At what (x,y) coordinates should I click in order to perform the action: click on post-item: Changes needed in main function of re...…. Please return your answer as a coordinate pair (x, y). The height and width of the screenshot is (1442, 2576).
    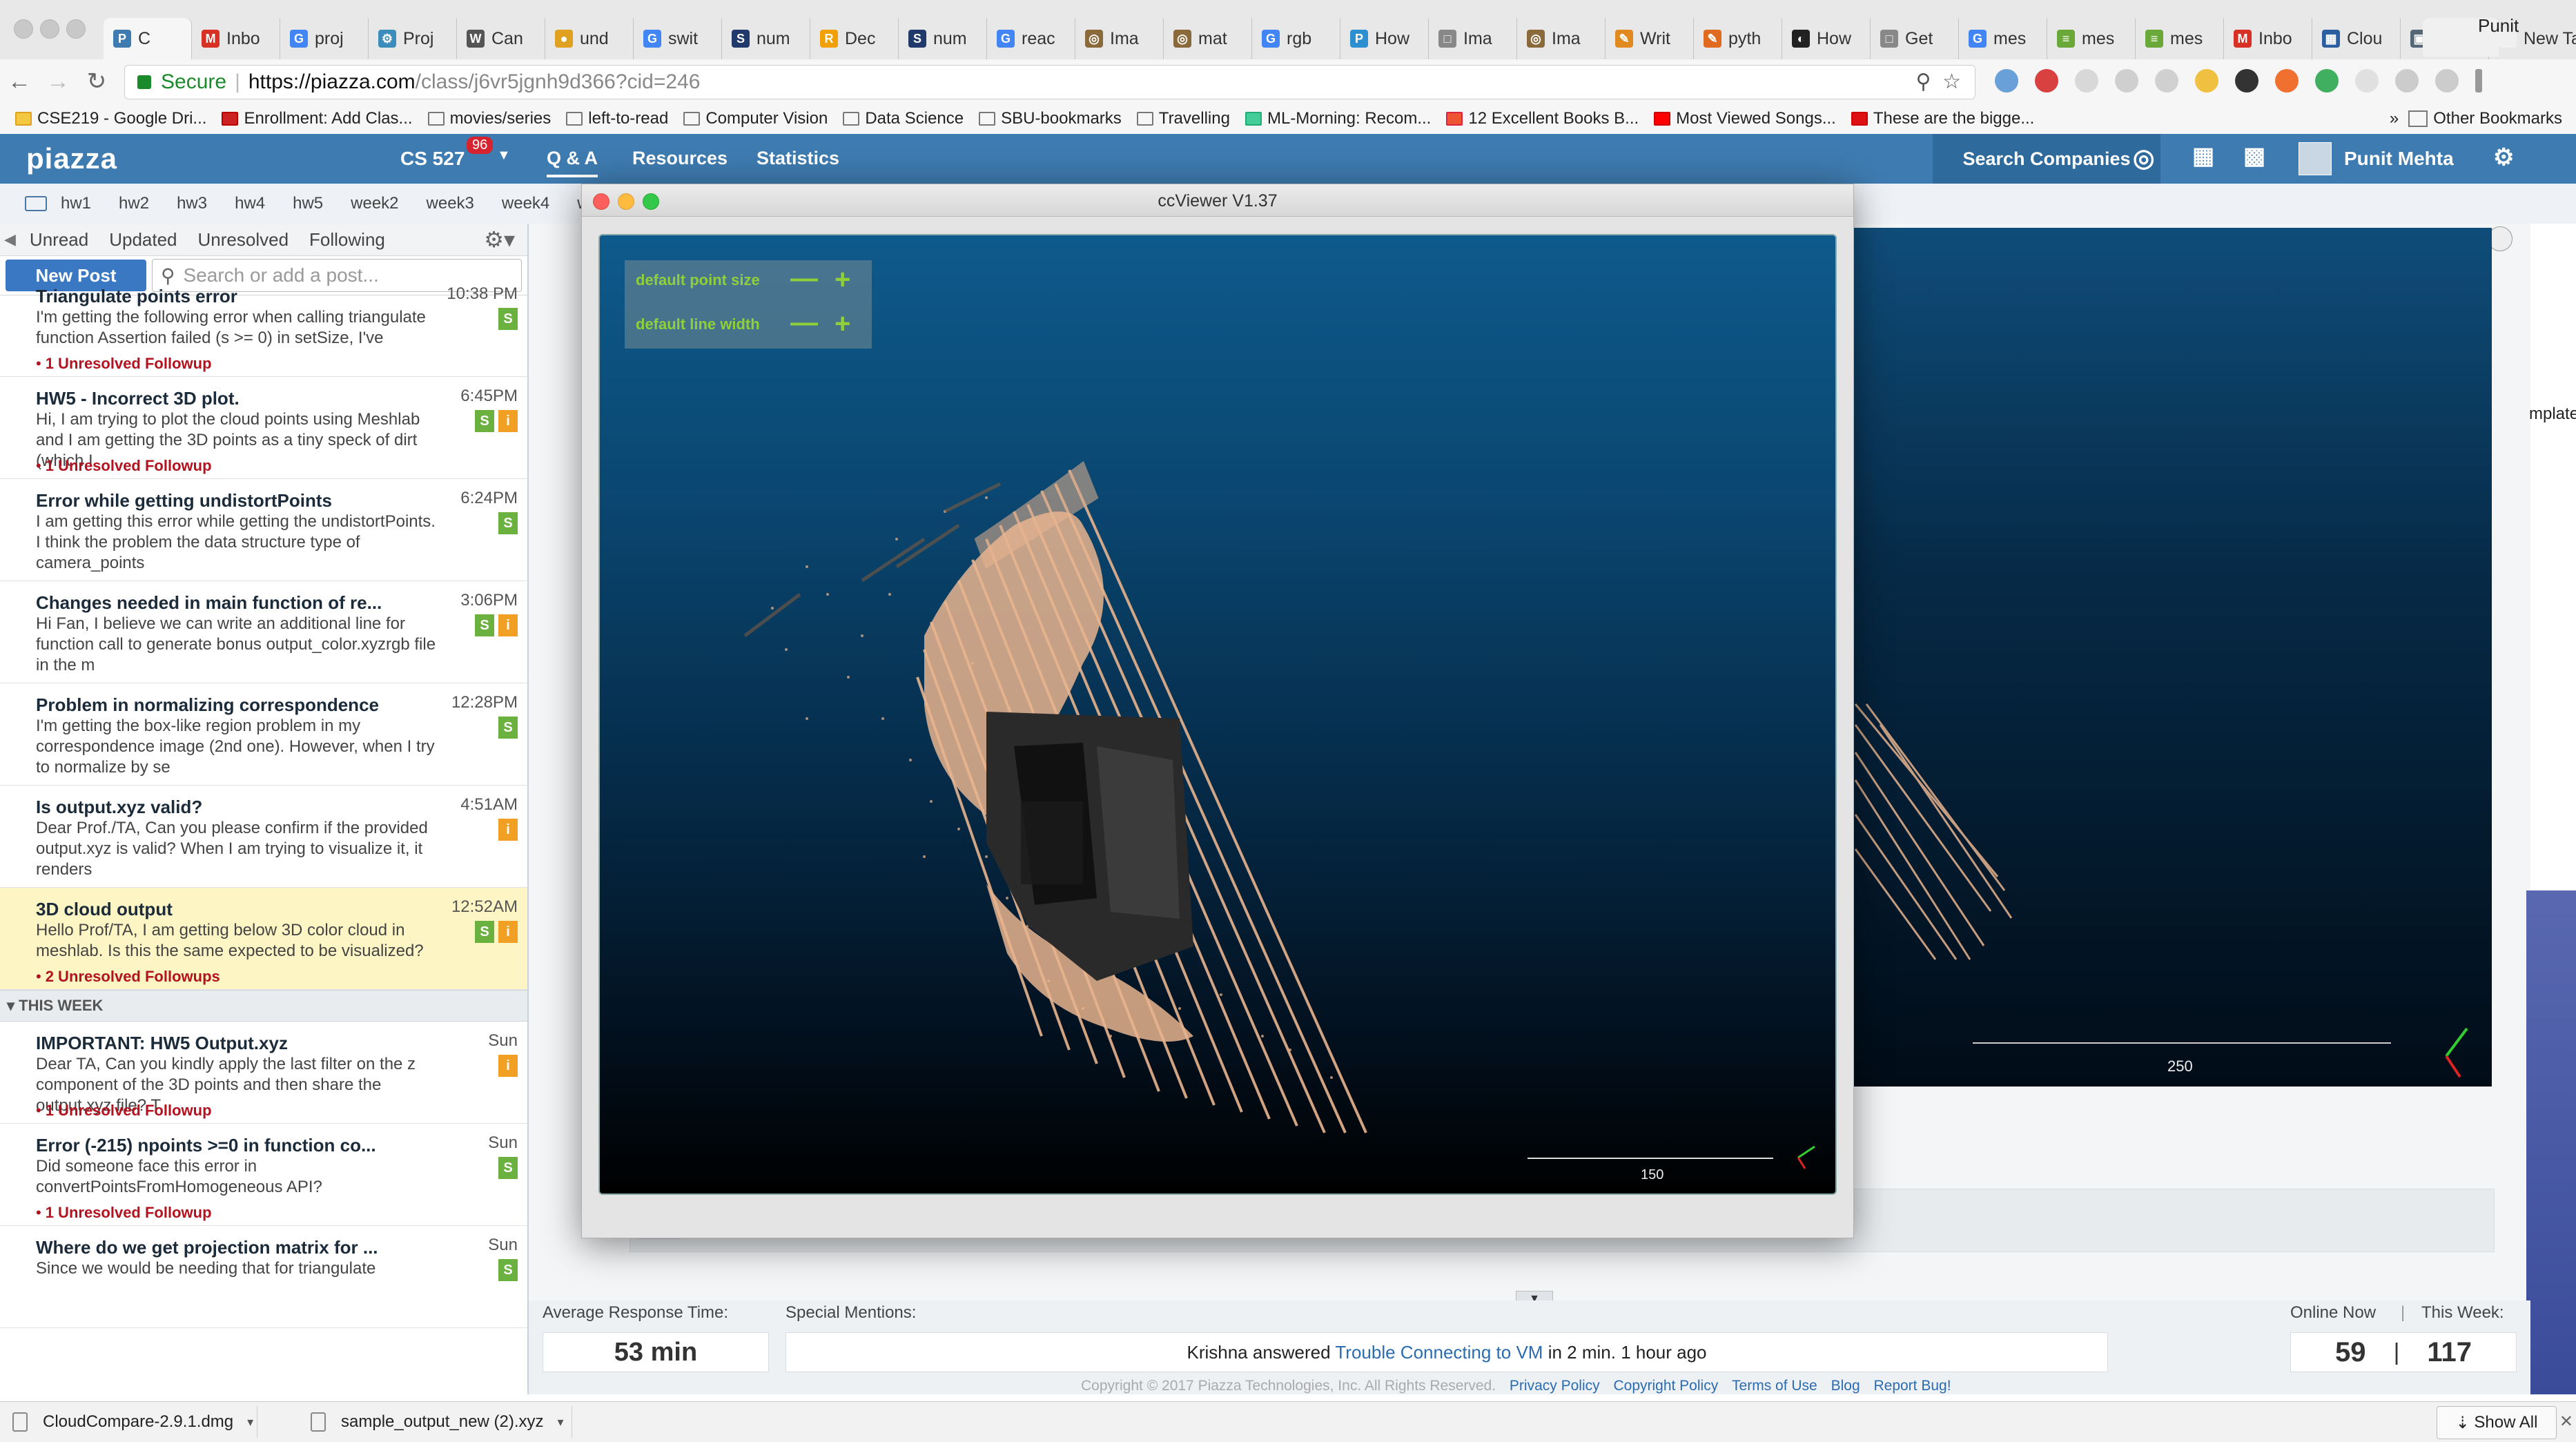
    Looking at the image, I should click on (263, 632).